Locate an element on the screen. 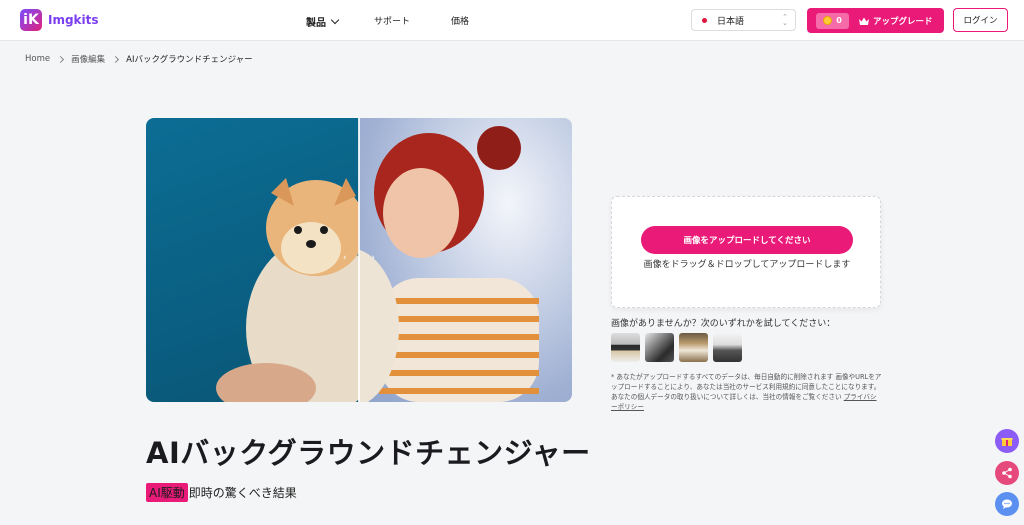  breadcrumb-home: Home is located at coordinates (37, 59).